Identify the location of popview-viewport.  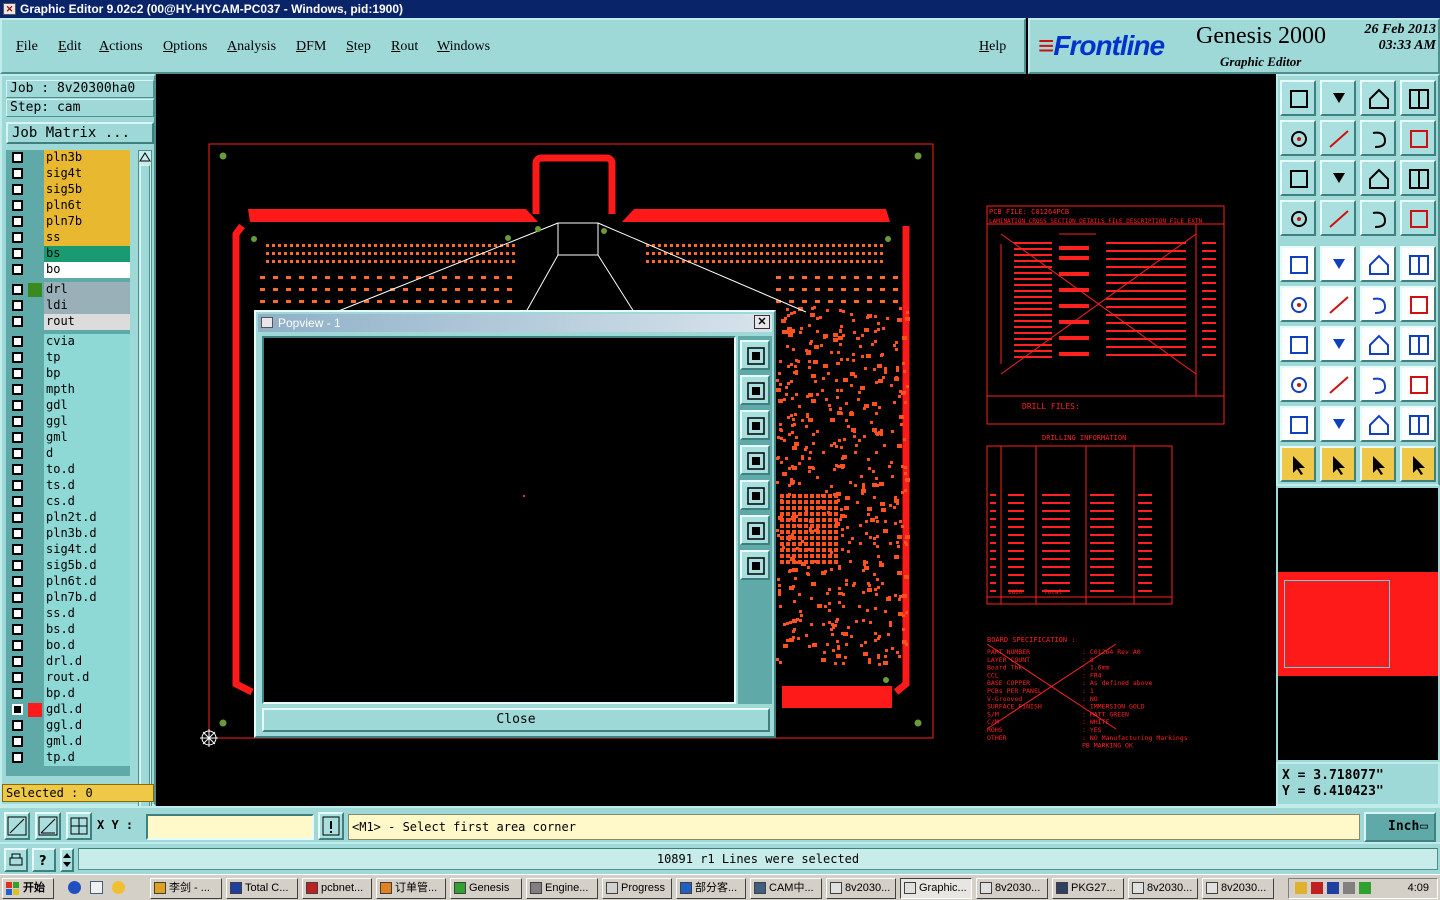
(499, 520).